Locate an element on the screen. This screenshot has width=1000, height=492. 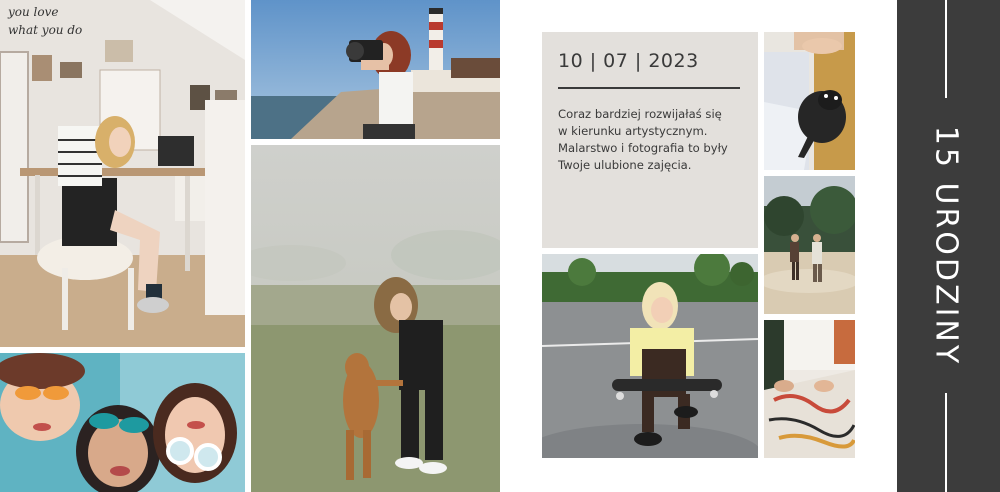
caption-line: Twoje ulubione zajęcia. is located at coordinates (625, 165).